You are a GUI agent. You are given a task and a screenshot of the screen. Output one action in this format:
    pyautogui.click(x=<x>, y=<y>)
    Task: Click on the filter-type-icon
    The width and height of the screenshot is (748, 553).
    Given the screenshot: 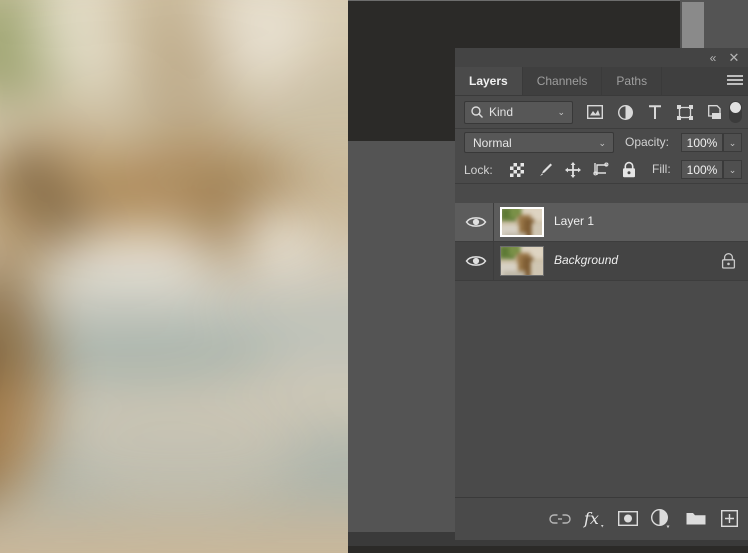 What is the action you would take?
    pyautogui.click(x=655, y=112)
    